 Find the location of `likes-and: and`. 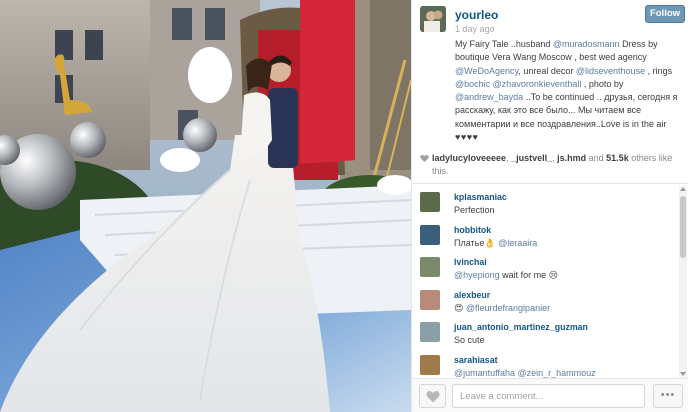

likes-and: and is located at coordinates (596, 158).